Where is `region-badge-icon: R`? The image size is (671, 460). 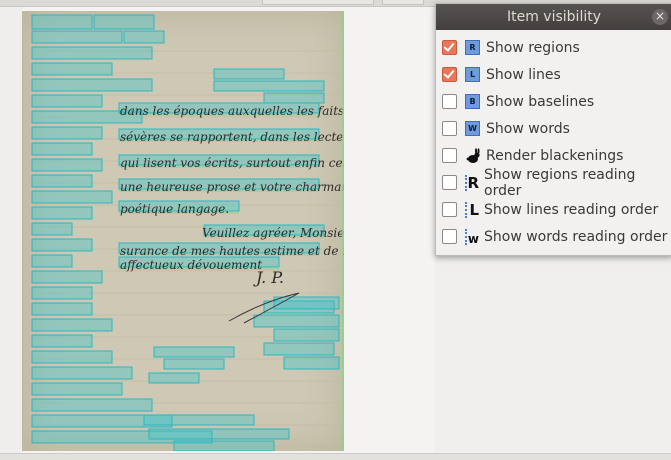
region-badge-icon: R is located at coordinates (472, 47).